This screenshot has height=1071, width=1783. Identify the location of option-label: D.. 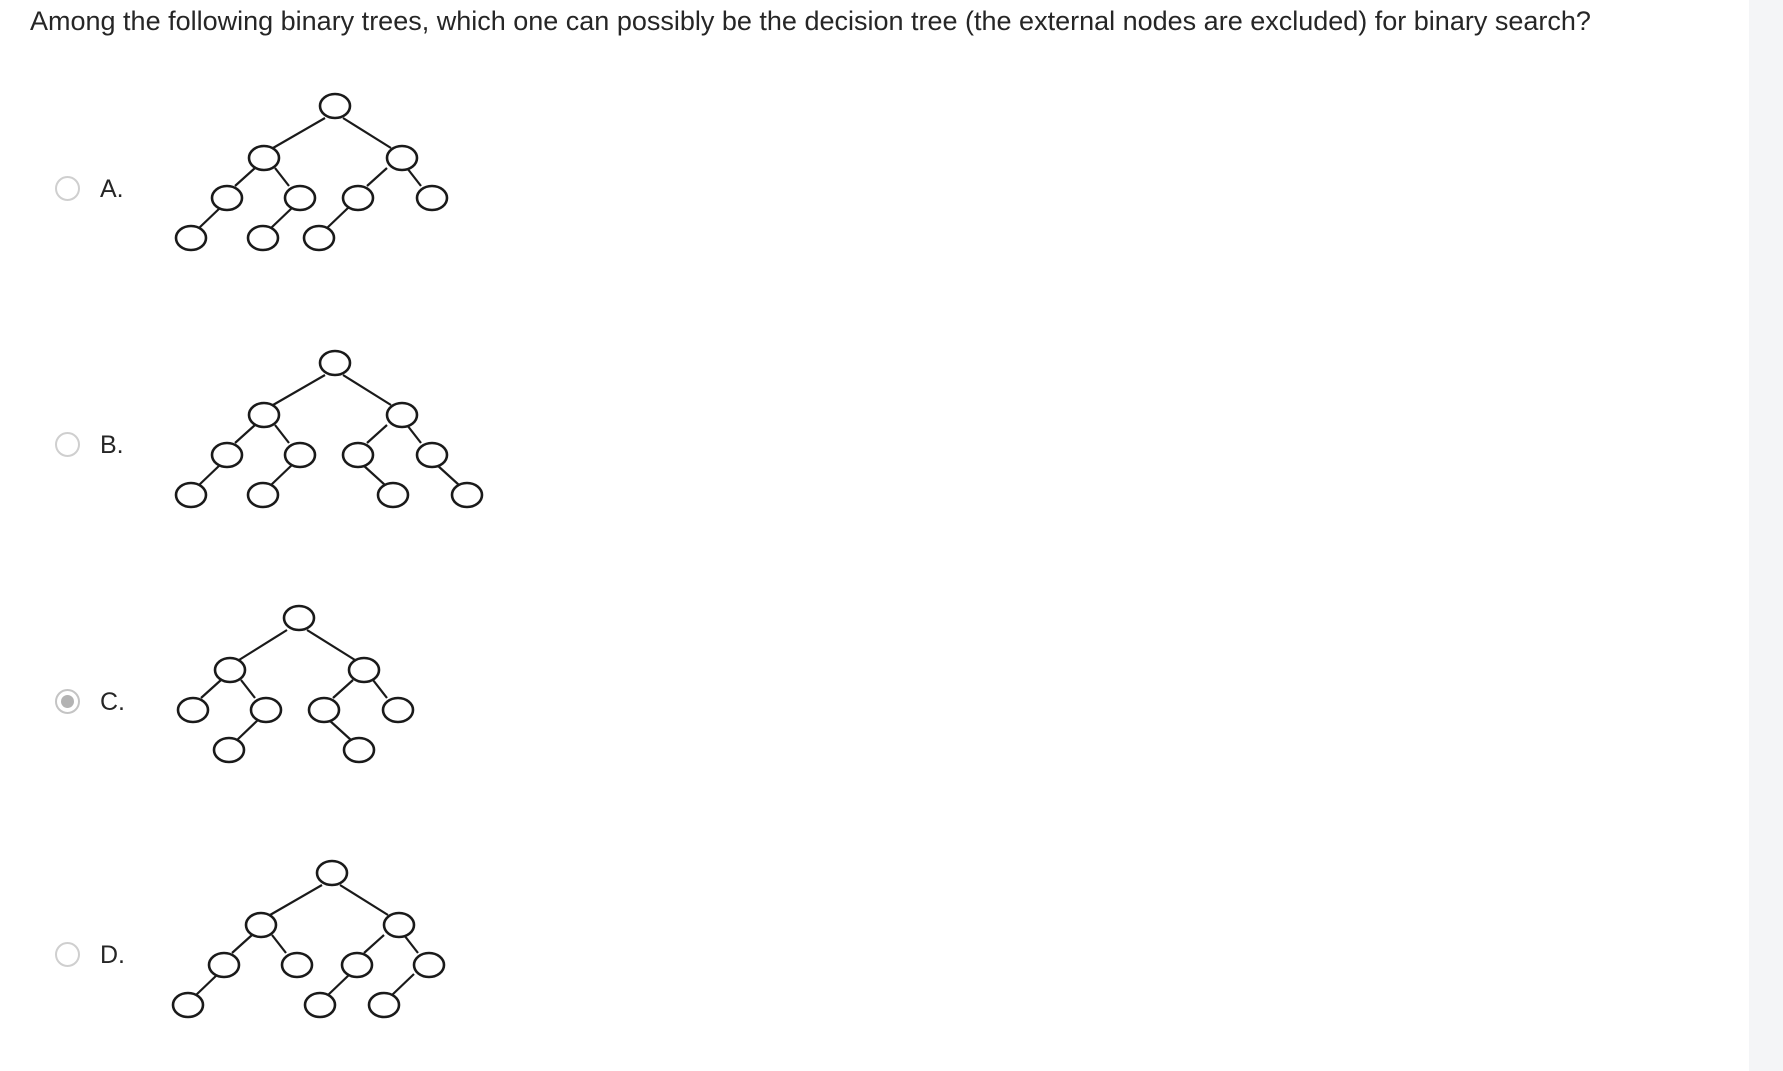
(112, 955).